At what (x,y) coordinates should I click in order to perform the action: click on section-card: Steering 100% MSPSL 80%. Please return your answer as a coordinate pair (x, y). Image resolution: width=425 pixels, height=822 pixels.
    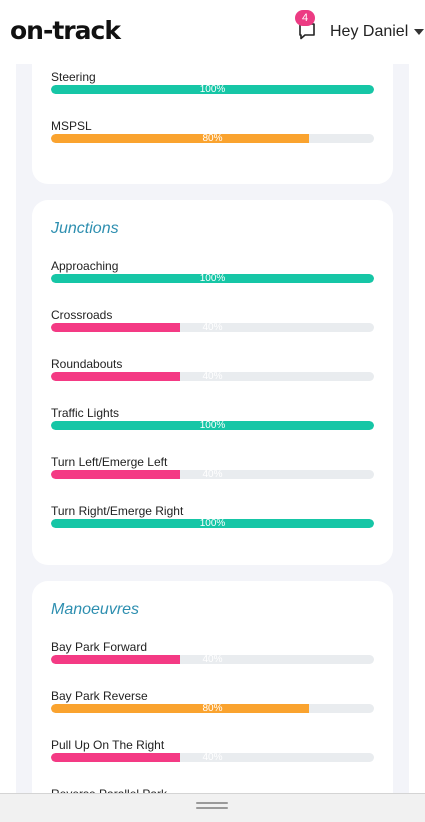
    Looking at the image, I should click on (212, 124).